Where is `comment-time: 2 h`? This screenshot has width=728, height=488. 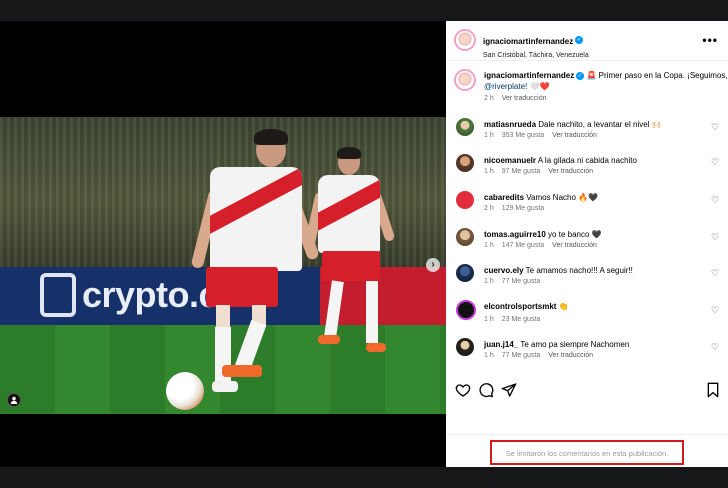 comment-time: 2 h is located at coordinates (489, 208).